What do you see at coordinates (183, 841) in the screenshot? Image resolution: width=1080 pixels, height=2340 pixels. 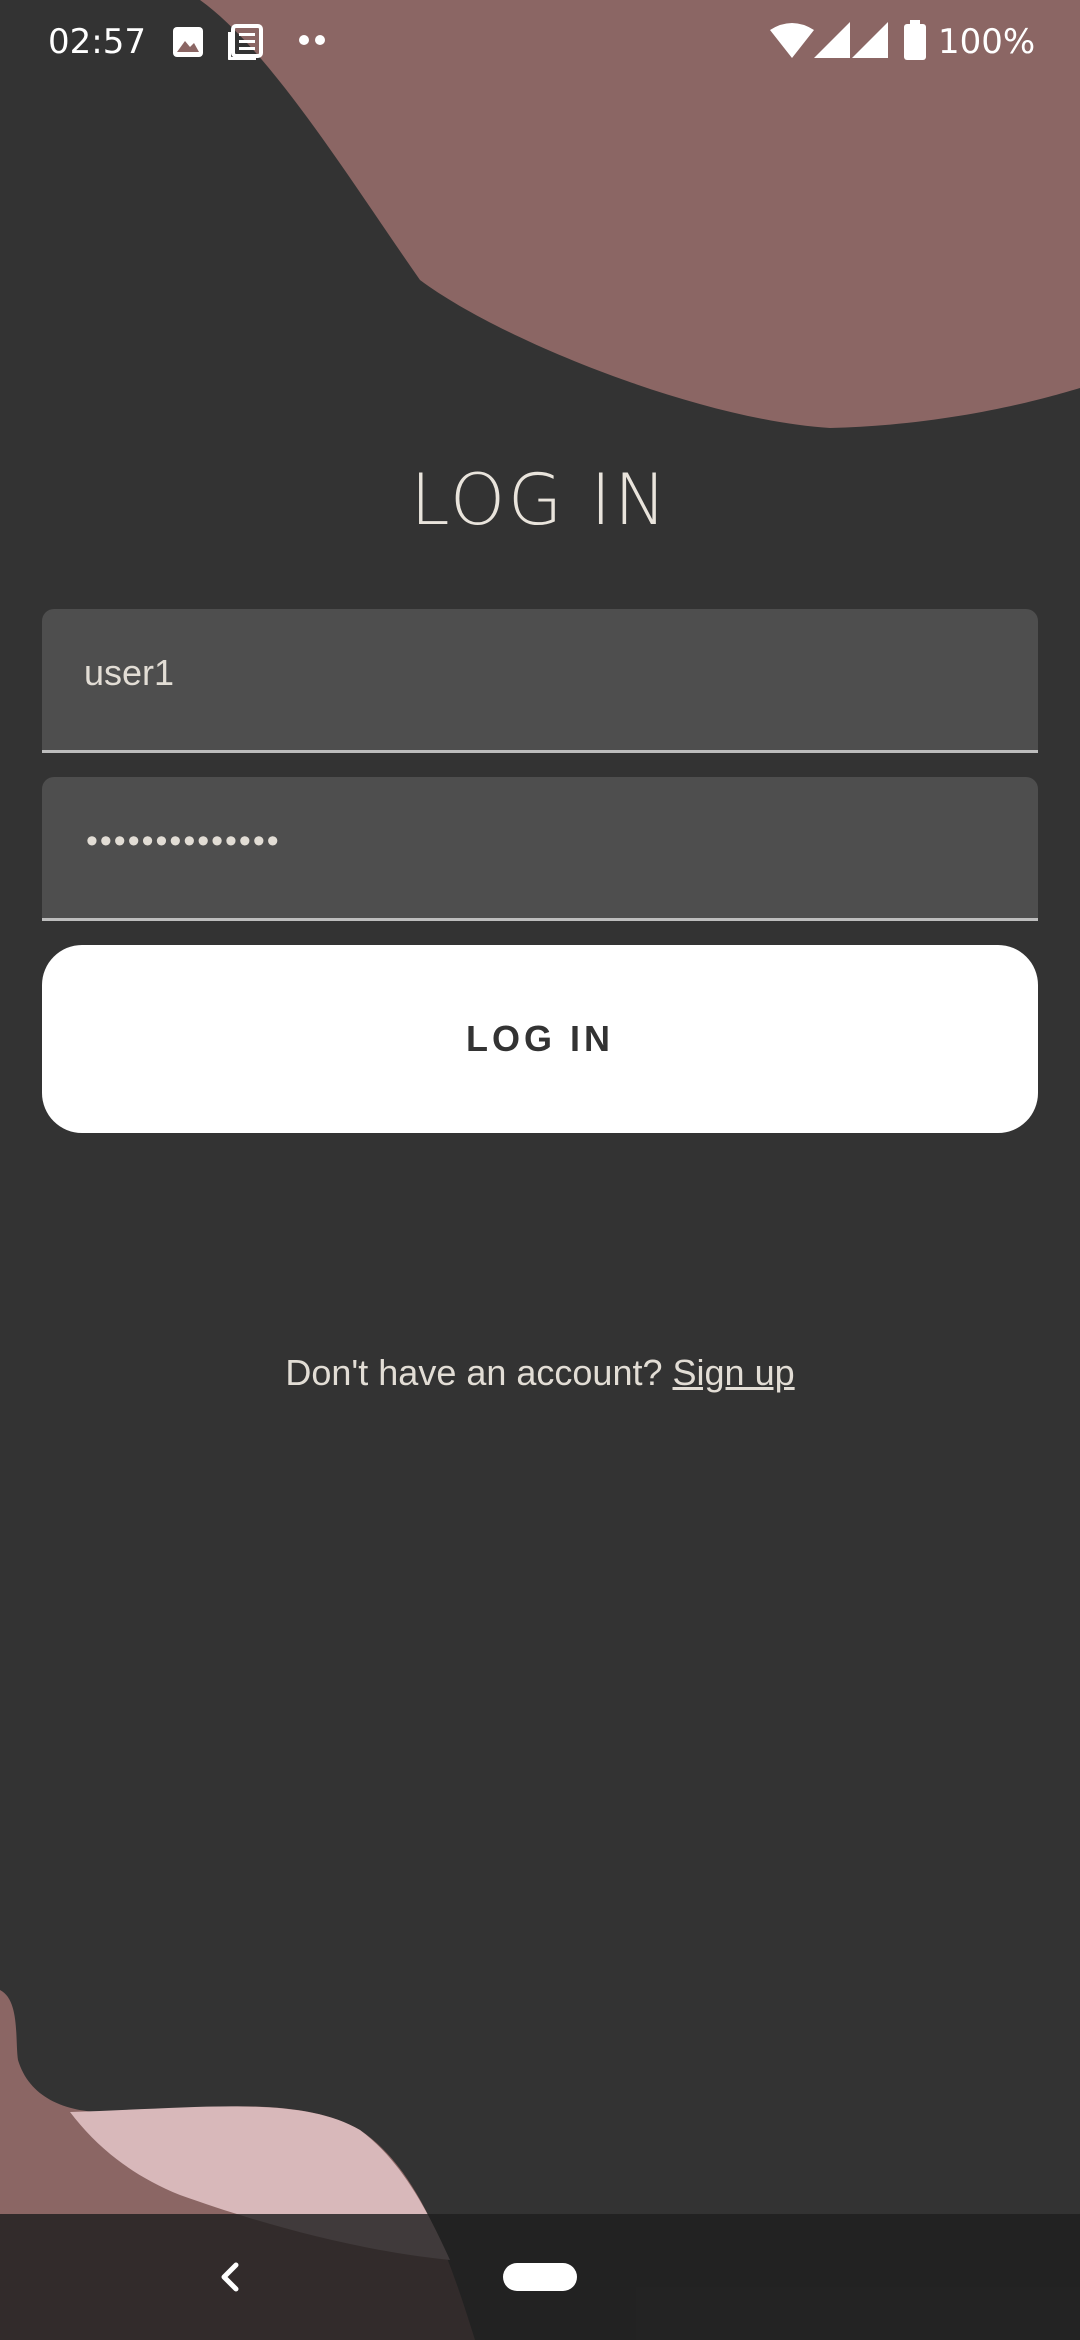 I see `password-masked-value: ••••••••••••••` at bounding box center [183, 841].